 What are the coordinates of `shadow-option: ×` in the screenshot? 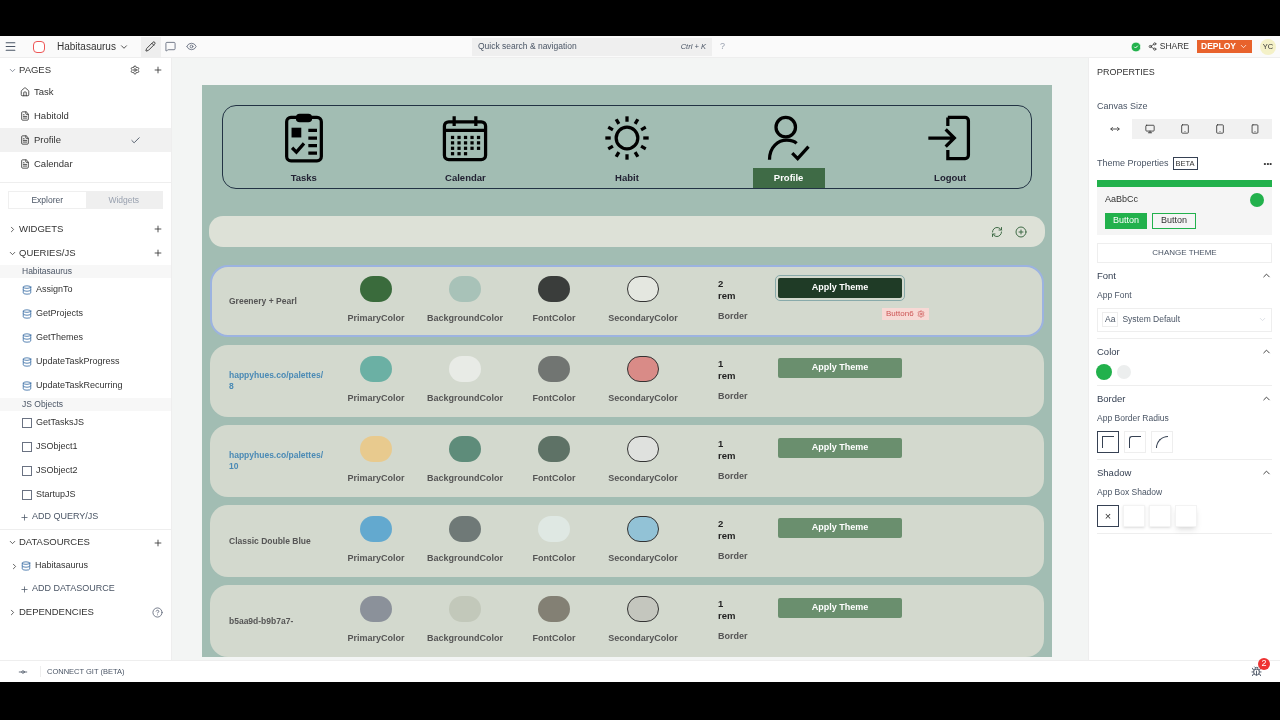 It's located at (1108, 515).